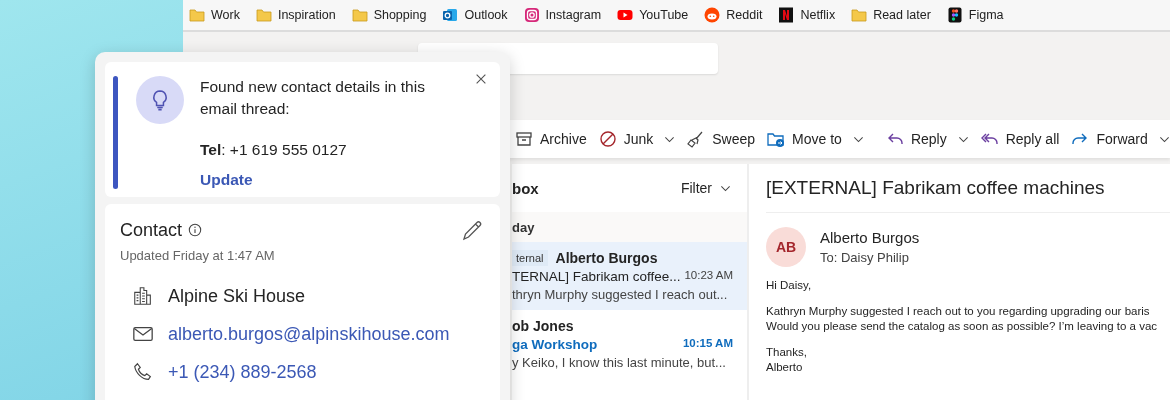  I want to click on bookmark: Reddit, so click(733, 15).